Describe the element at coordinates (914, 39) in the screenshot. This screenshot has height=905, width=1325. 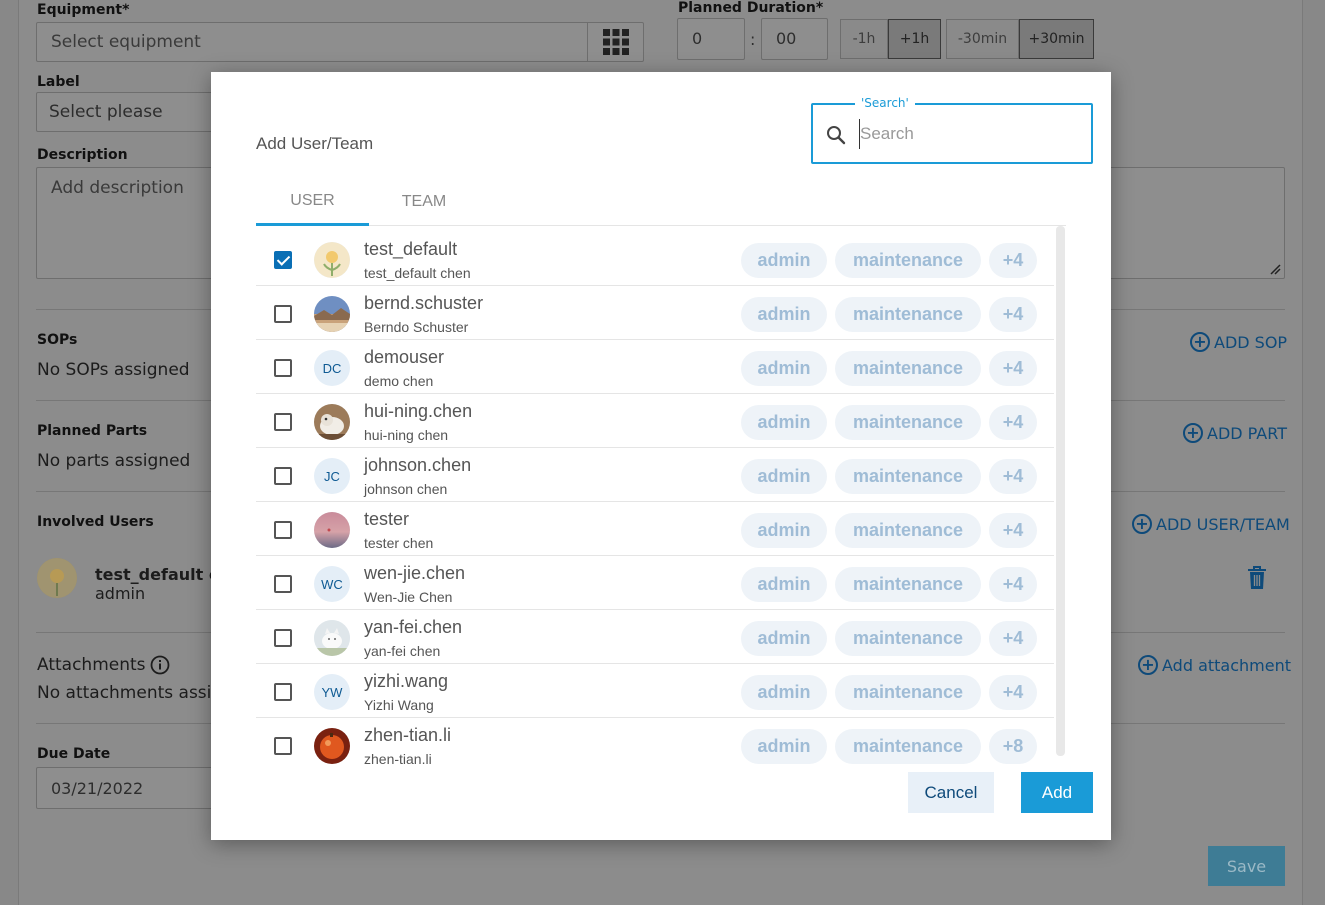
I see `plus-1h-button: +1h` at that location.